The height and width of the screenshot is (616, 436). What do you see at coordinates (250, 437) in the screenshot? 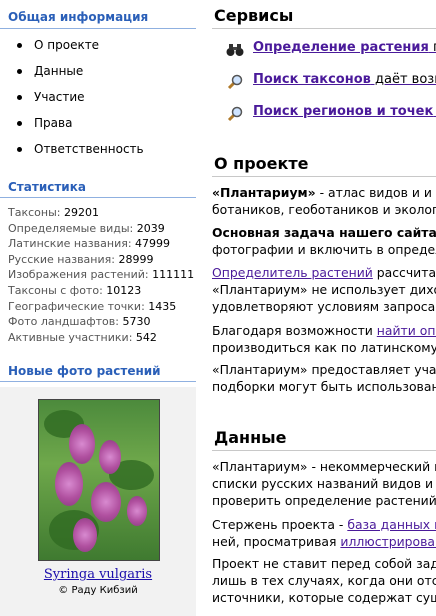
I see `data-title: Данные` at bounding box center [250, 437].